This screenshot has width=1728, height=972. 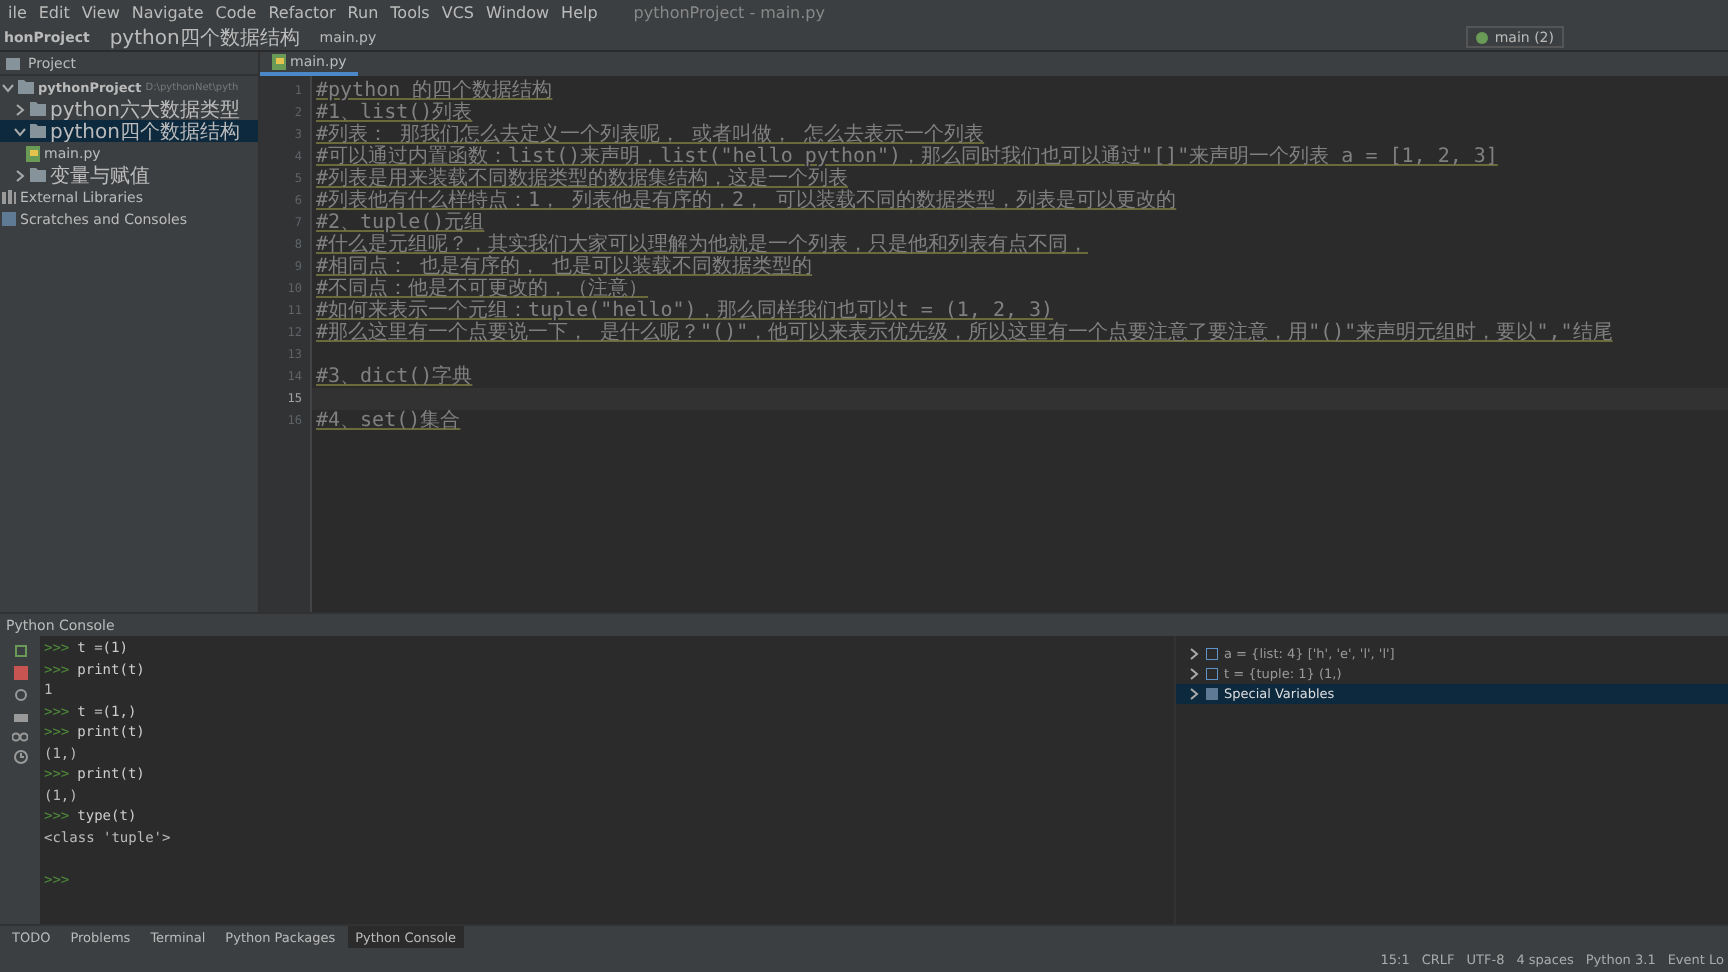 What do you see at coordinates (579, 12) in the screenshot?
I see `menu-item: Help` at bounding box center [579, 12].